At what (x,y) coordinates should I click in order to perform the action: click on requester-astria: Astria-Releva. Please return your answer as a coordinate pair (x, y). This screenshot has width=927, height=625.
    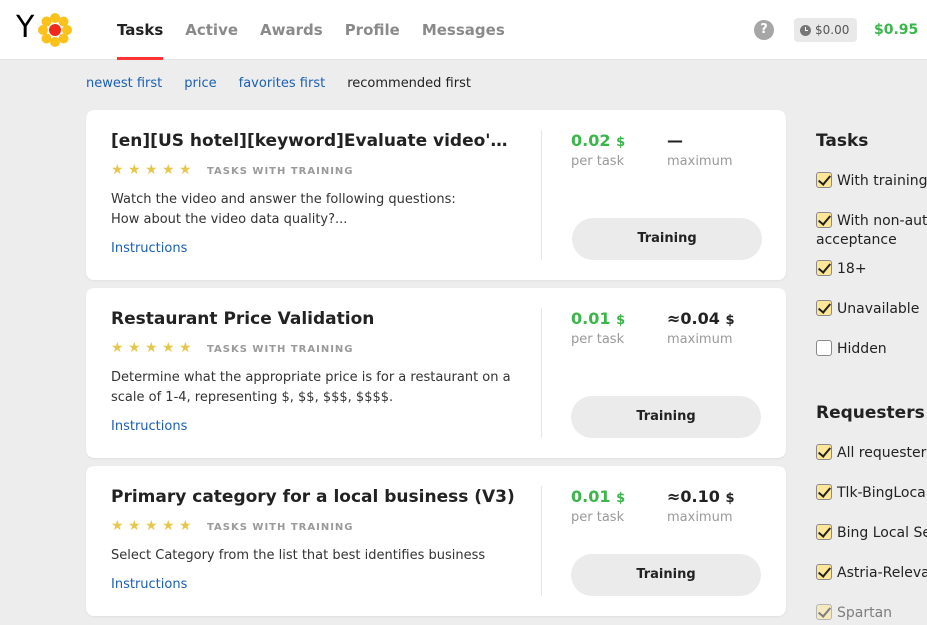
    Looking at the image, I should click on (871, 573).